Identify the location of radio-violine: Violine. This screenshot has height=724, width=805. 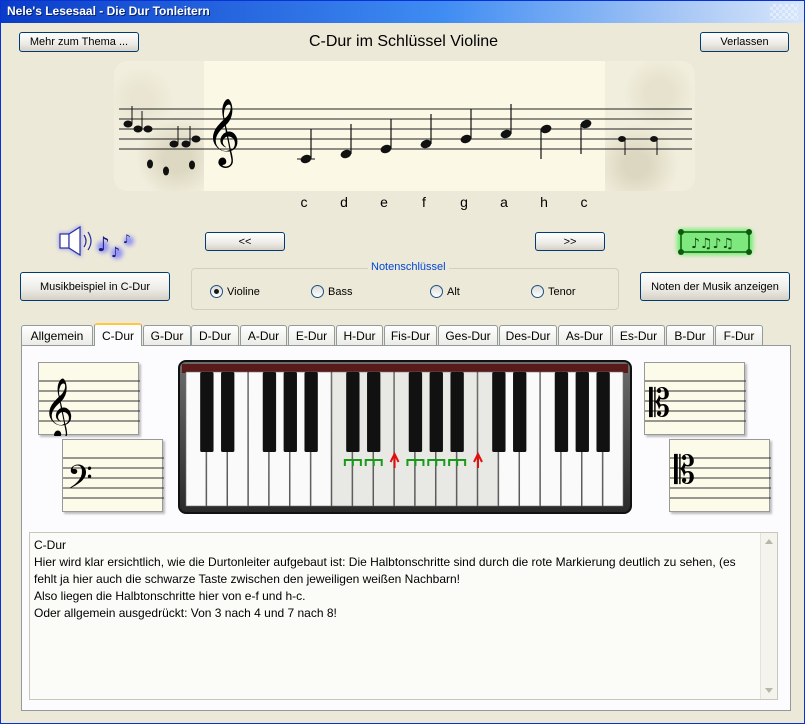
(235, 291).